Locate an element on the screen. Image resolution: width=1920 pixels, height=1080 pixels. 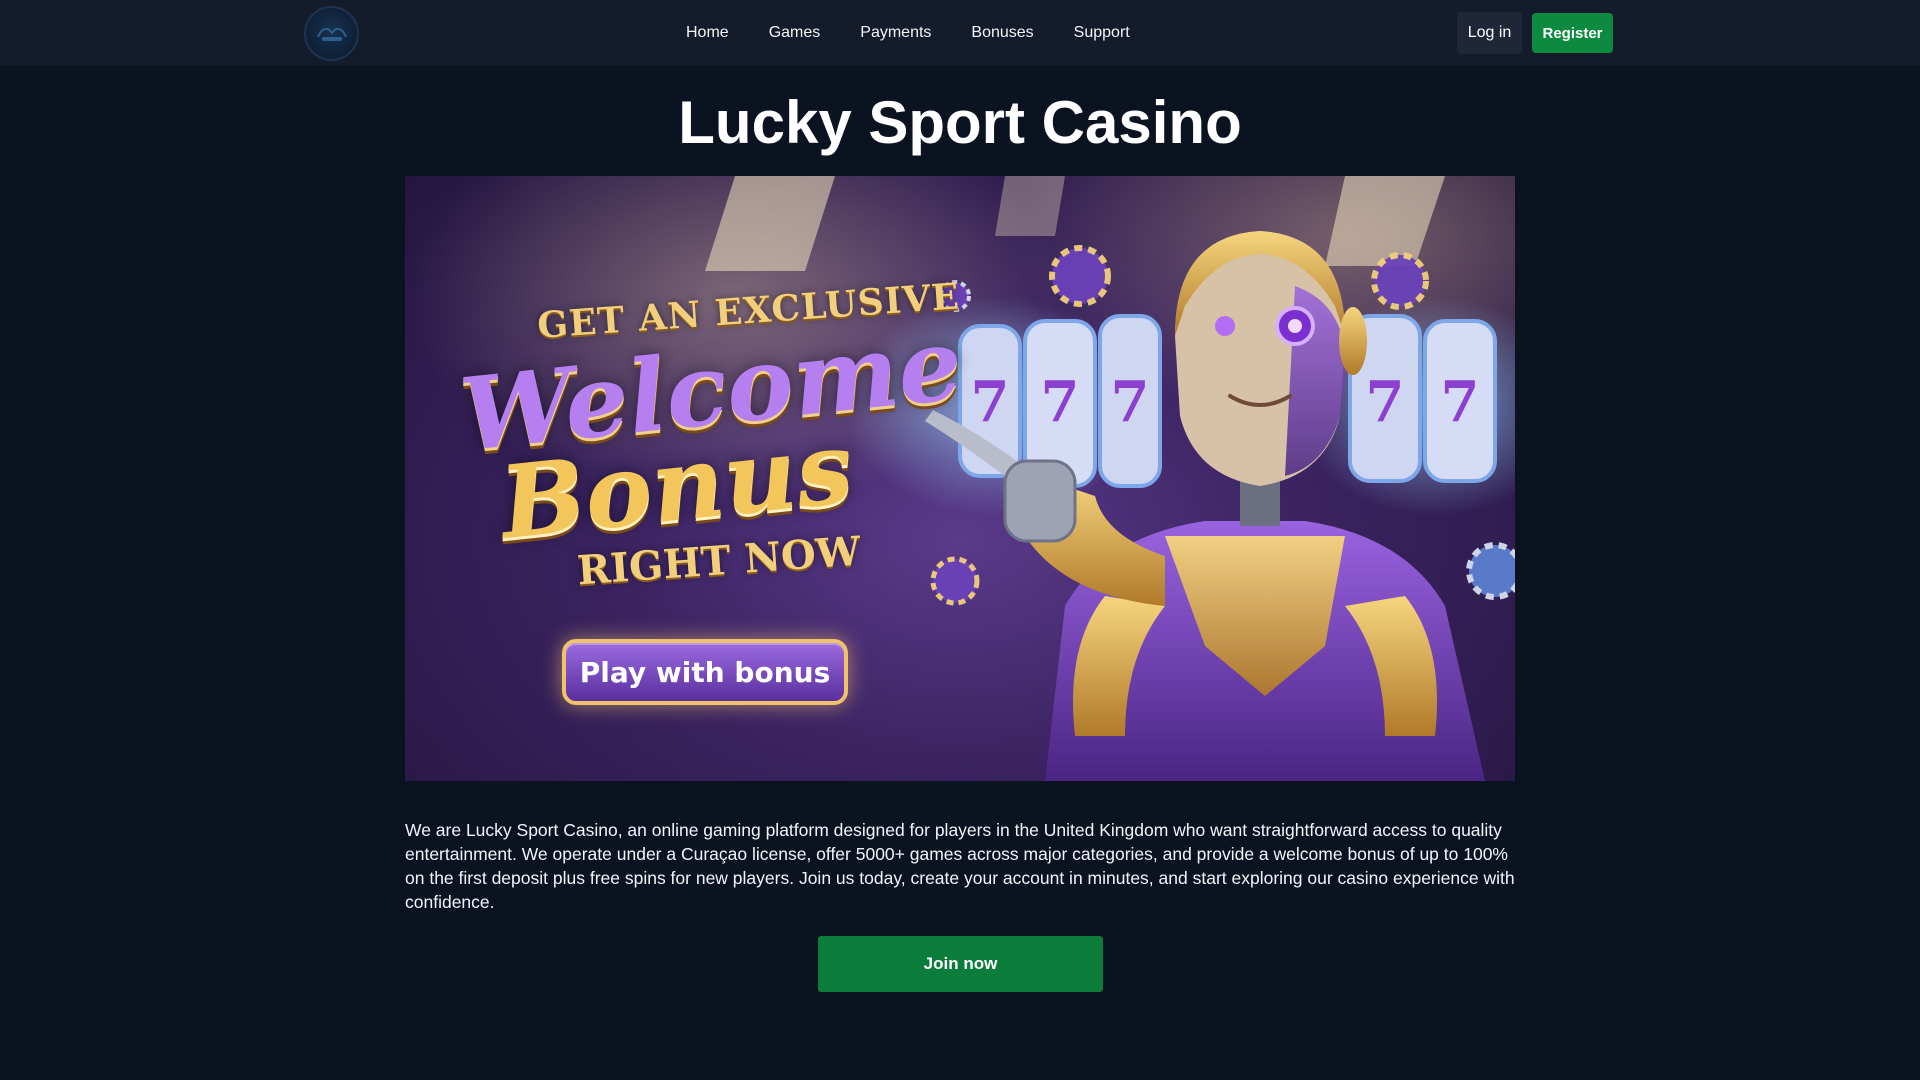
lucky-sport-logo-icon is located at coordinates (331, 34).